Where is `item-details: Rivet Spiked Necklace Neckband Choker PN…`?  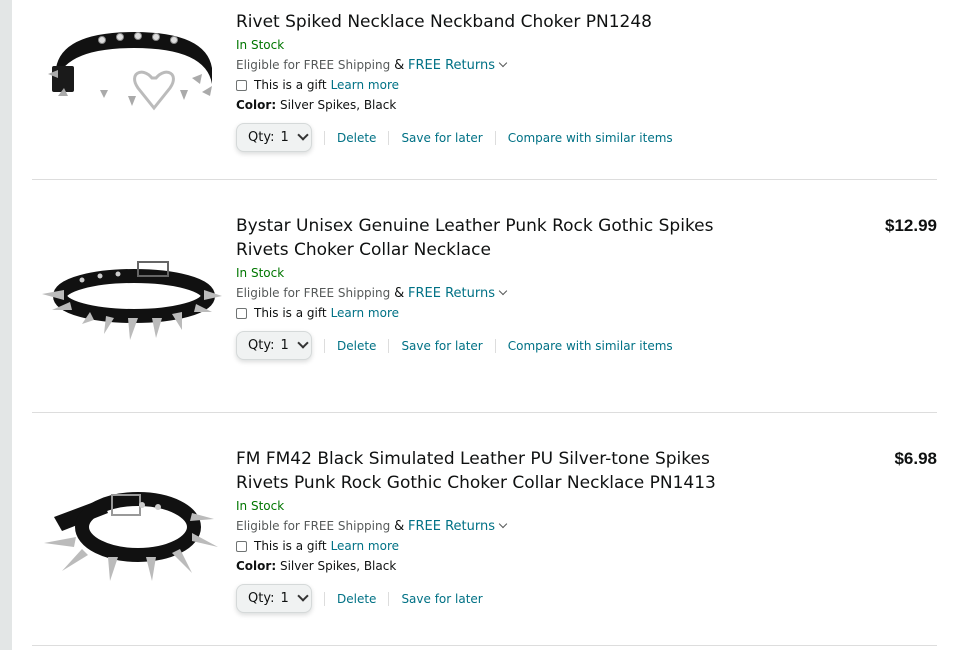
item-details: Rivet Spiked Necklace Neckband Choker PN… is located at coordinates (496, 76).